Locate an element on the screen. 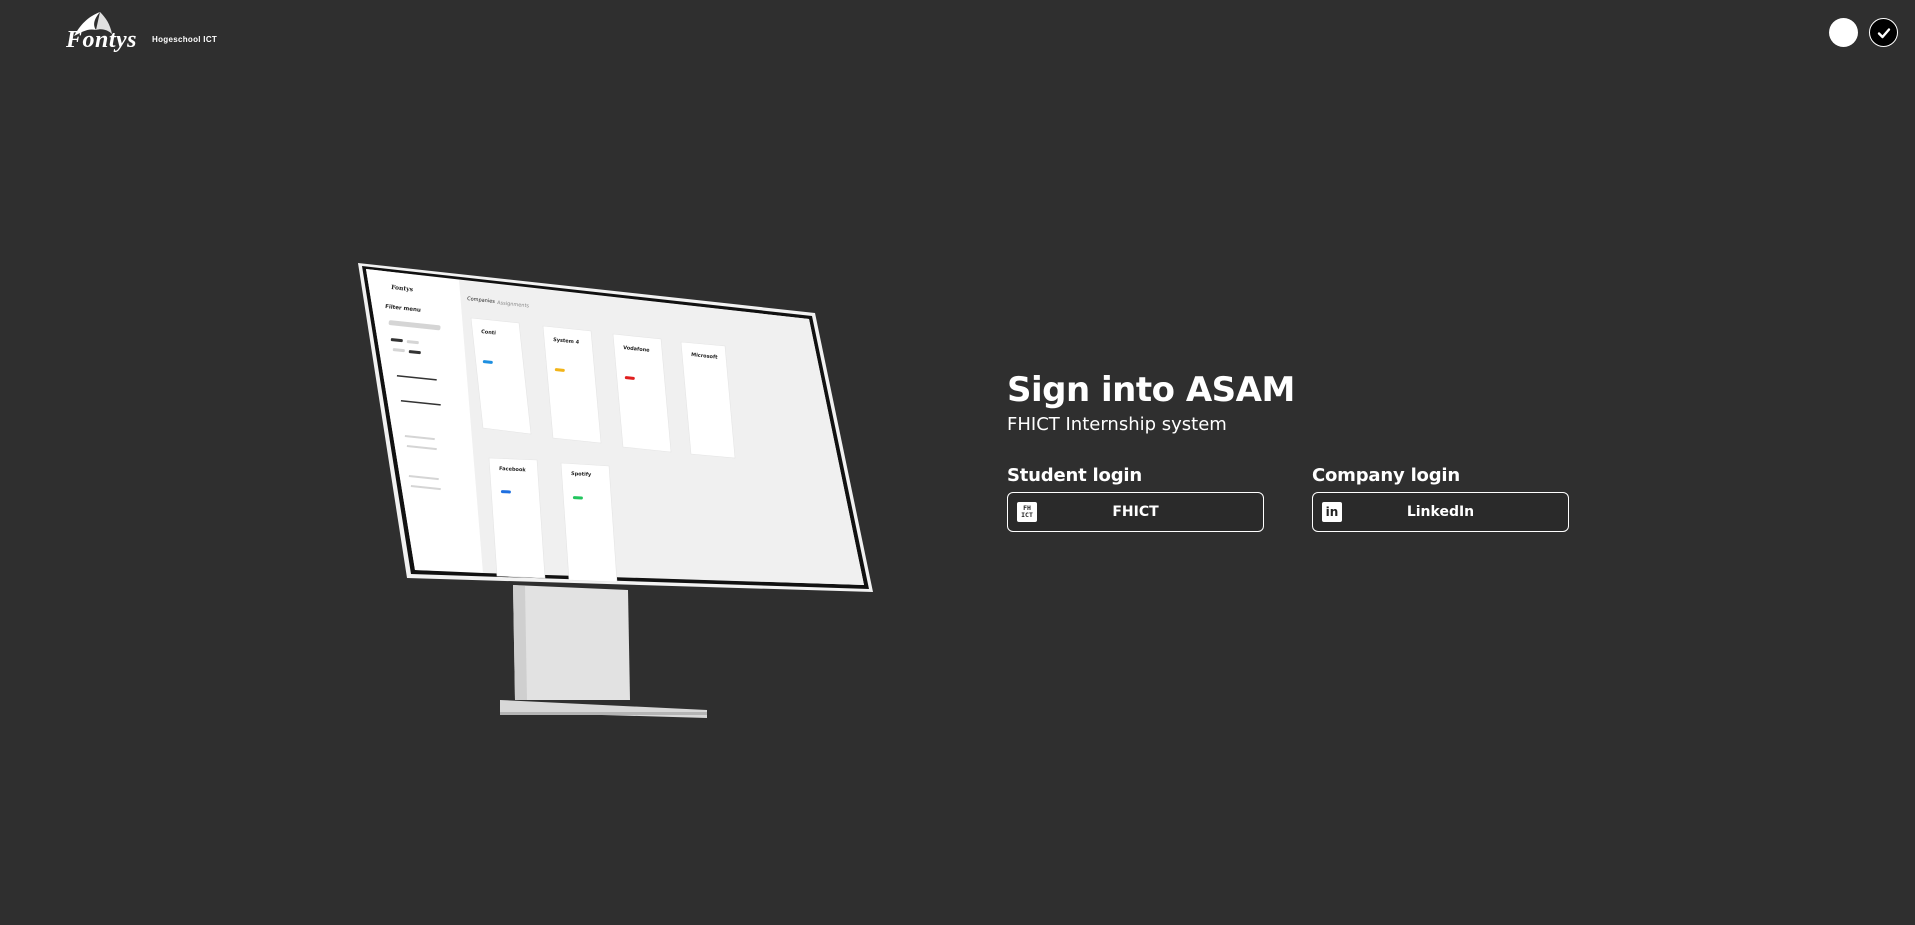  page-title: Sign into ASAM is located at coordinates (1151, 390).